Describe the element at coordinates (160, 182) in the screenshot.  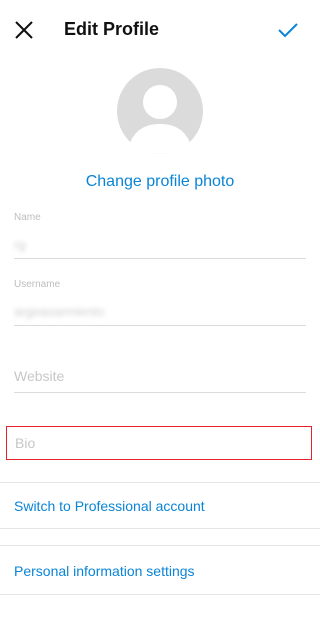
I see `change-profile-photo-link: Change profile photo` at that location.